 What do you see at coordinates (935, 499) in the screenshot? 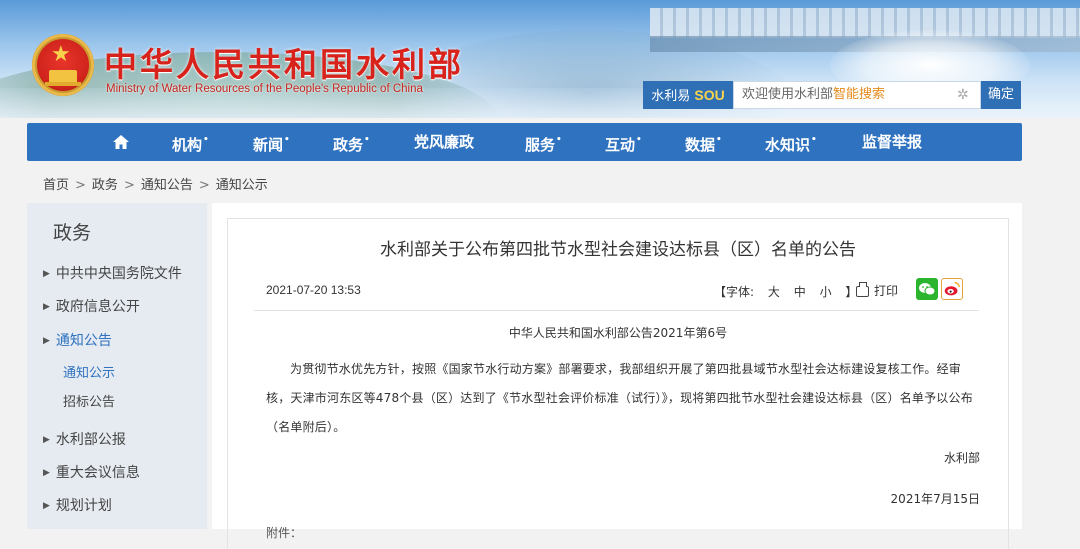
I see `article-sign-date: 2021年7月15日` at bounding box center [935, 499].